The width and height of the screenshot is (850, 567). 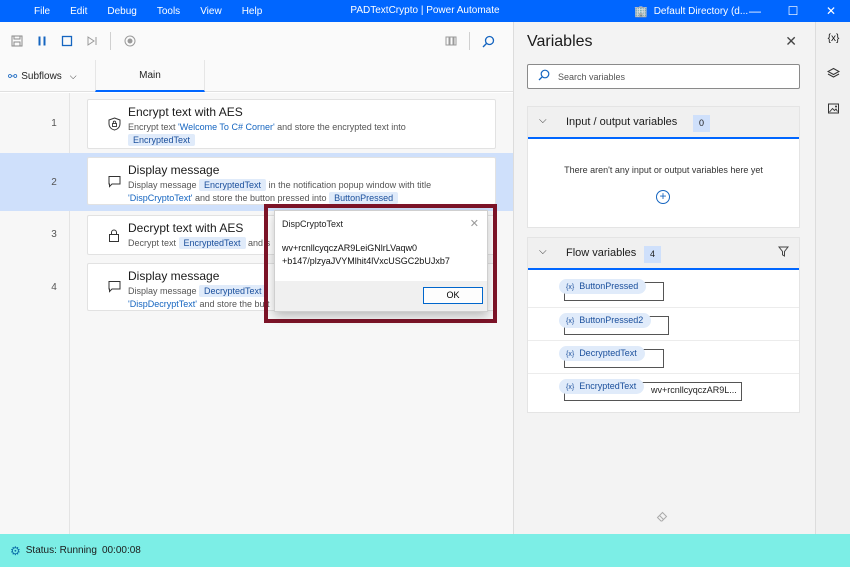 I want to click on menu-help: Help, so click(x=252, y=11).